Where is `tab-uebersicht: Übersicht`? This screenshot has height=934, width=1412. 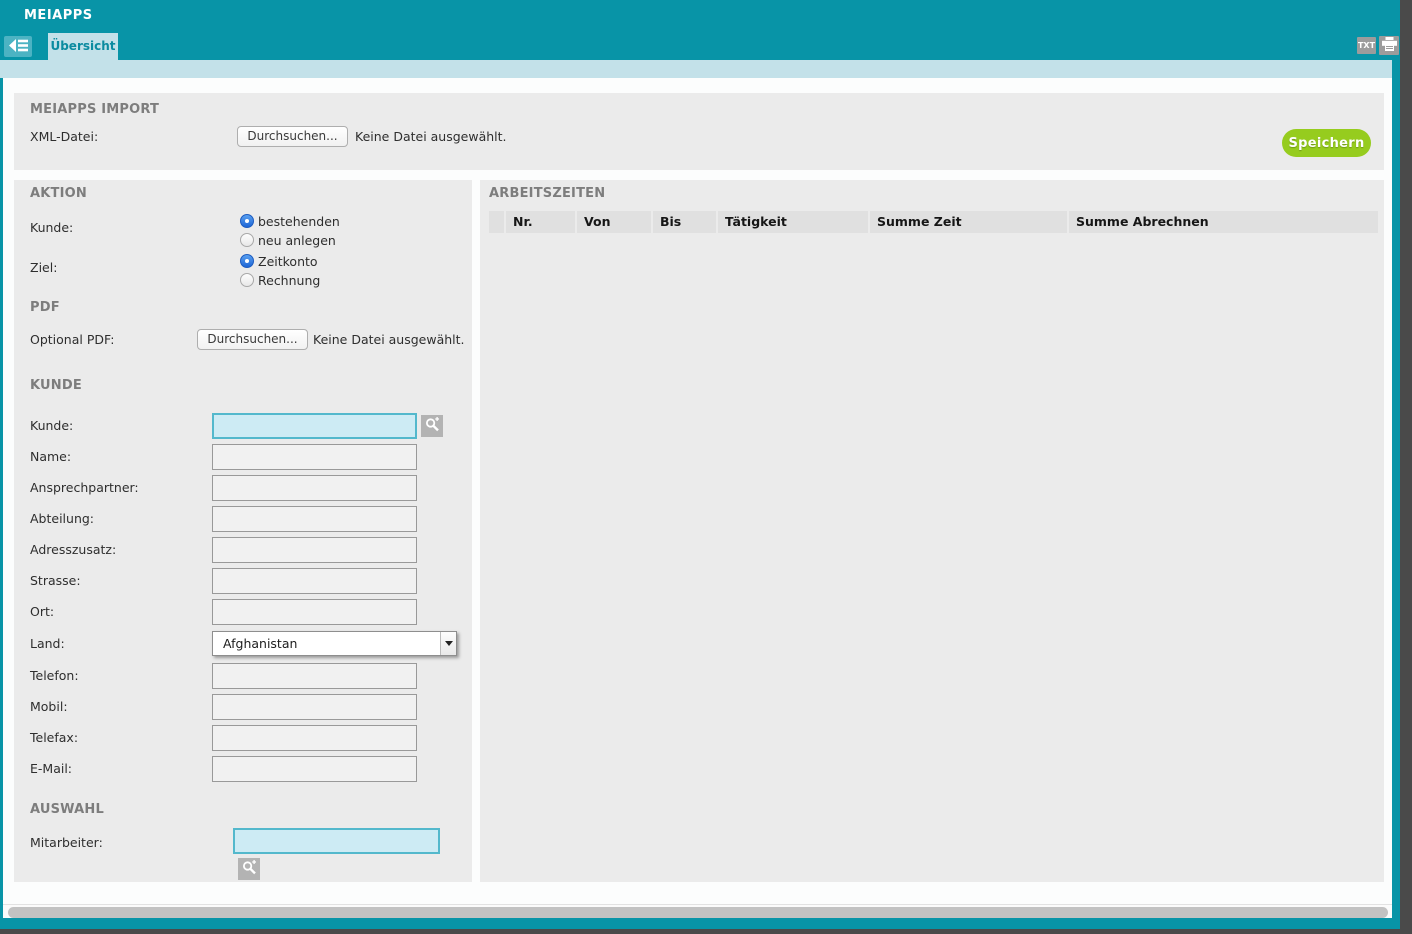
tab-uebersicht: Übersicht is located at coordinates (83, 46).